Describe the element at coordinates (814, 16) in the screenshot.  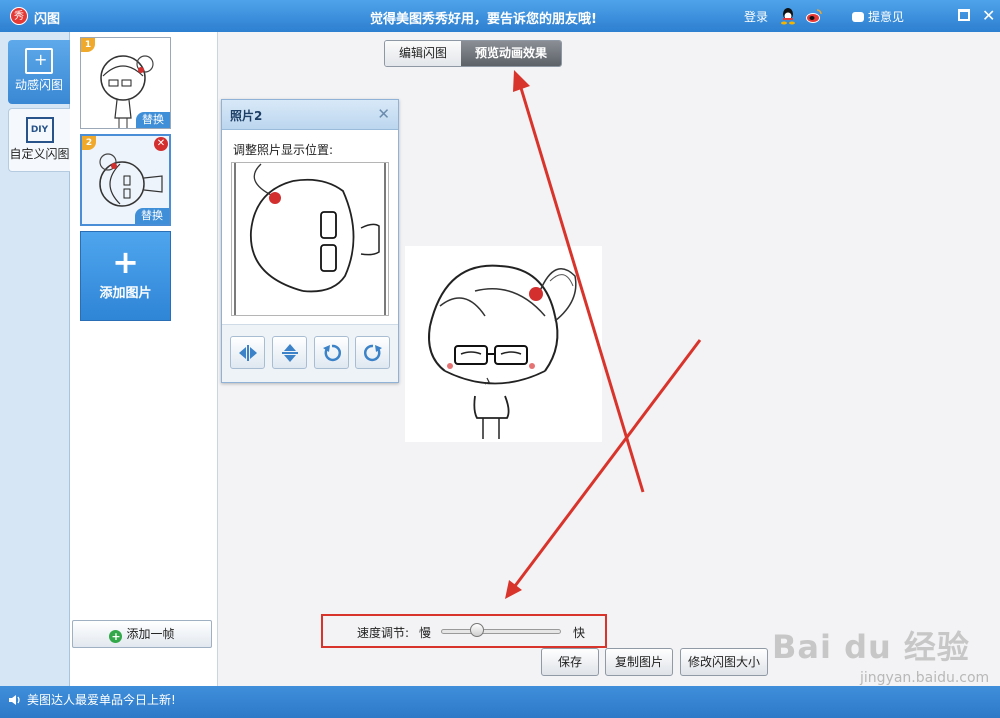
I see `weibo-icon` at that location.